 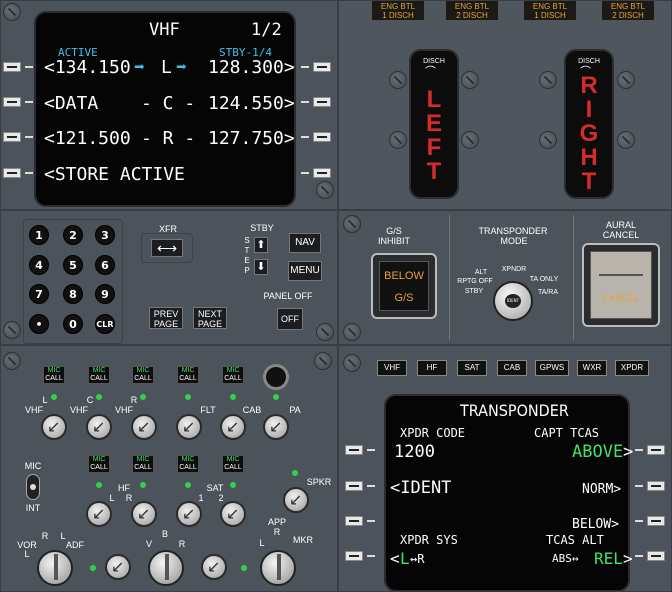 What do you see at coordinates (592, 368) in the screenshot?
I see `tab-wxr: WXR` at bounding box center [592, 368].